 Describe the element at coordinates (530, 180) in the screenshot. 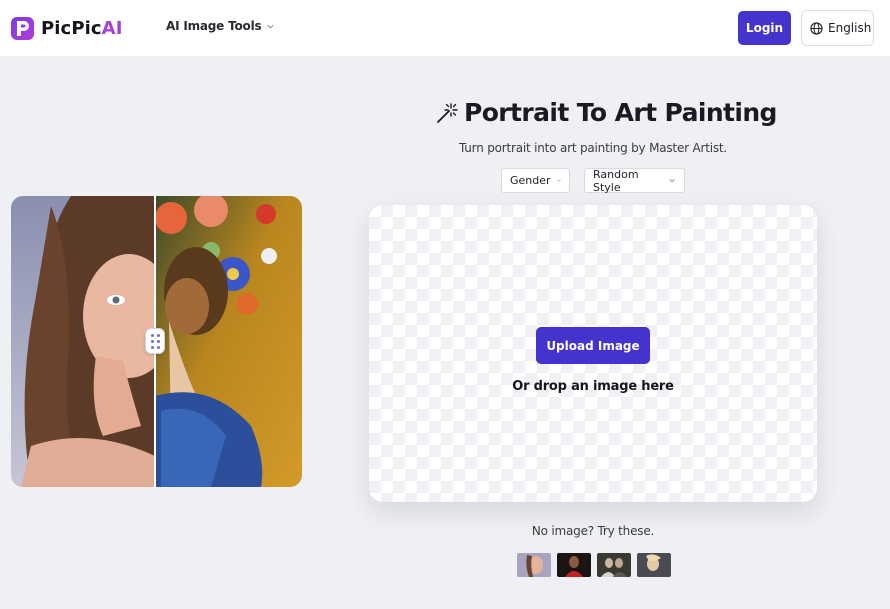

I see `gender-select-label: Gender` at that location.